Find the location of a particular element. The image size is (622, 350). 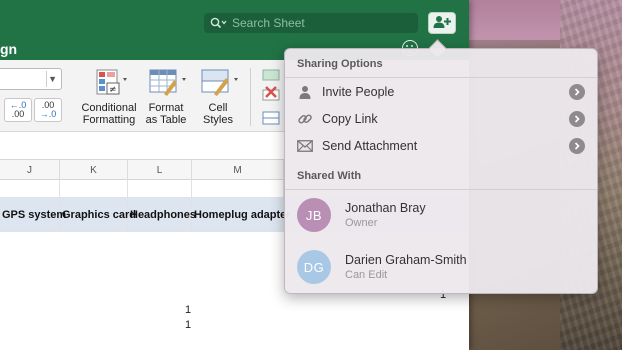

person-role: Owner is located at coordinates (361, 223).